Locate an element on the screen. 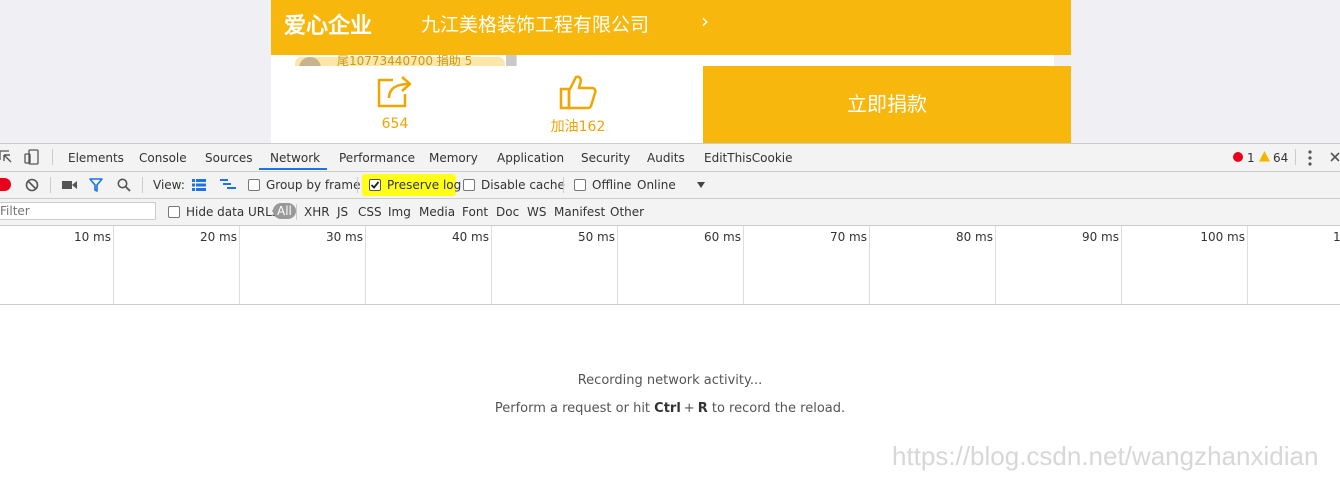 The image size is (1340, 483). r-key: R is located at coordinates (702, 408).